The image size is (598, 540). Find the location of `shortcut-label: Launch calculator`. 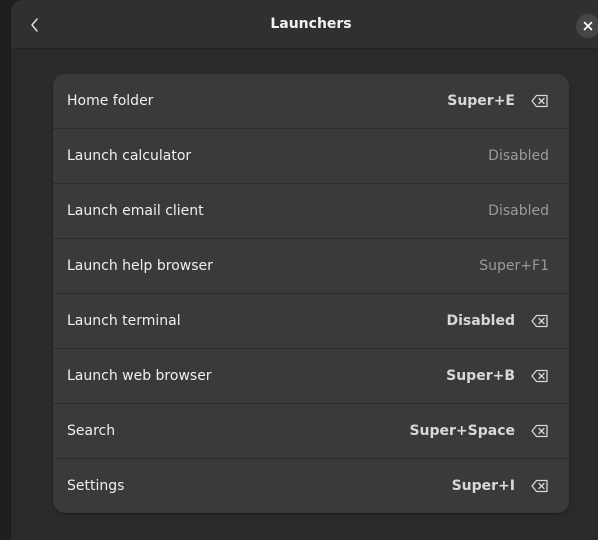

shortcut-label: Launch calculator is located at coordinates (129, 156).